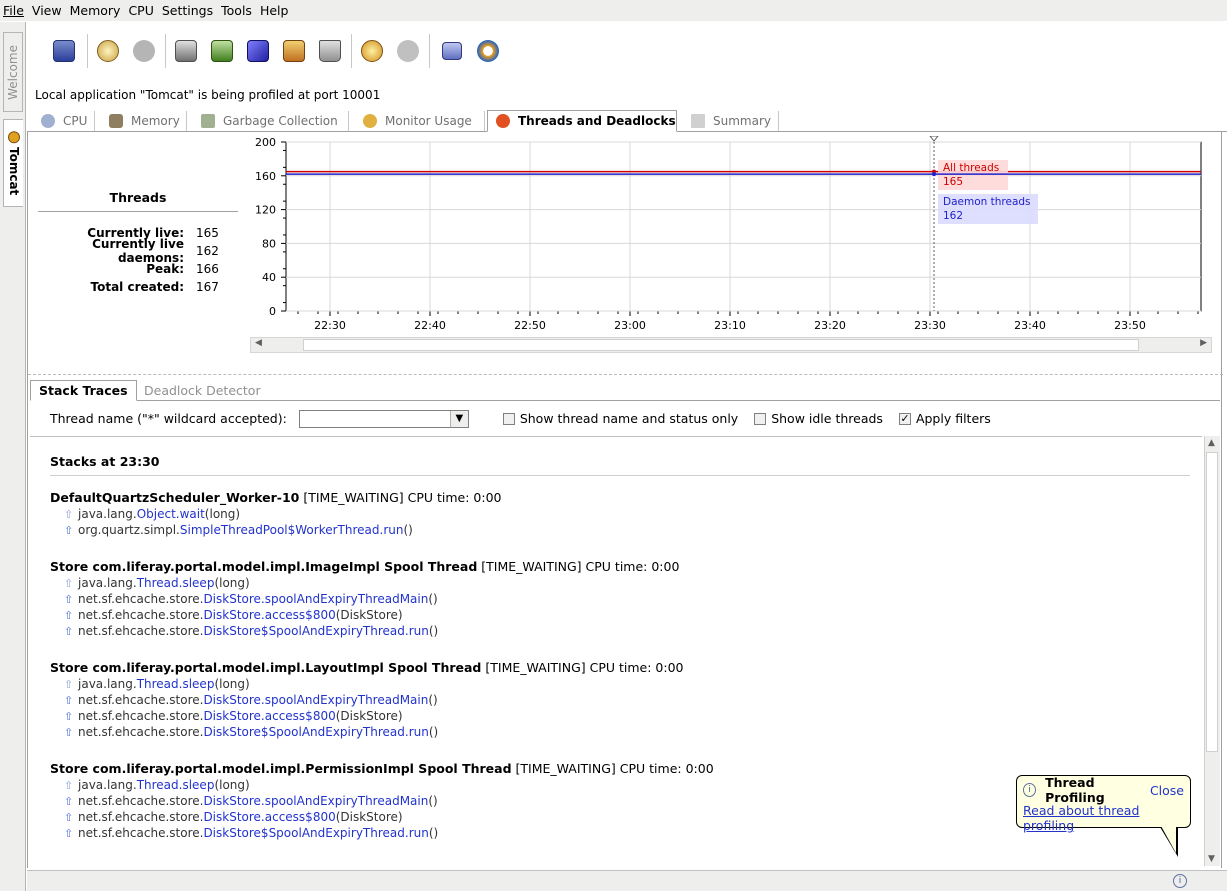 This screenshot has height=891, width=1227. Describe the element at coordinates (13, 456) in the screenshot. I see `side-tab-strip: Welcome Tomcat` at that location.